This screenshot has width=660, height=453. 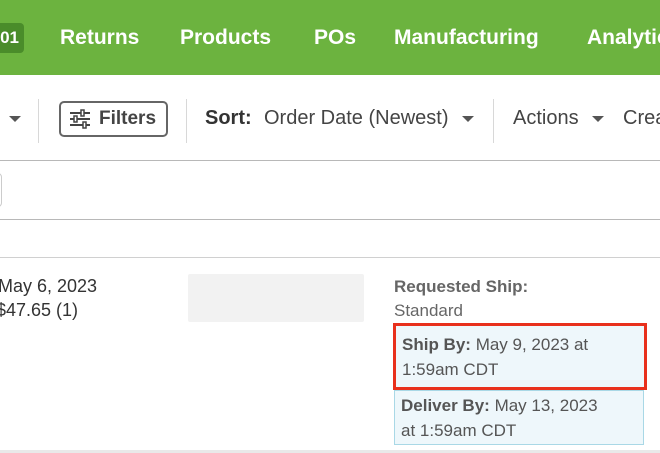 I want to click on sliders-icon, so click(x=80, y=119).